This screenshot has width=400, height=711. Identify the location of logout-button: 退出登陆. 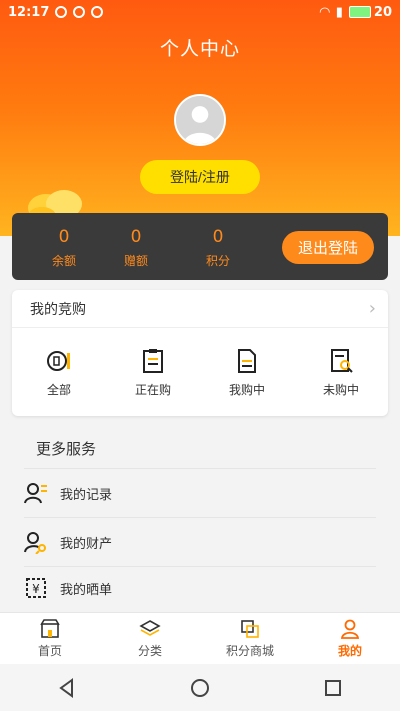
(328, 247).